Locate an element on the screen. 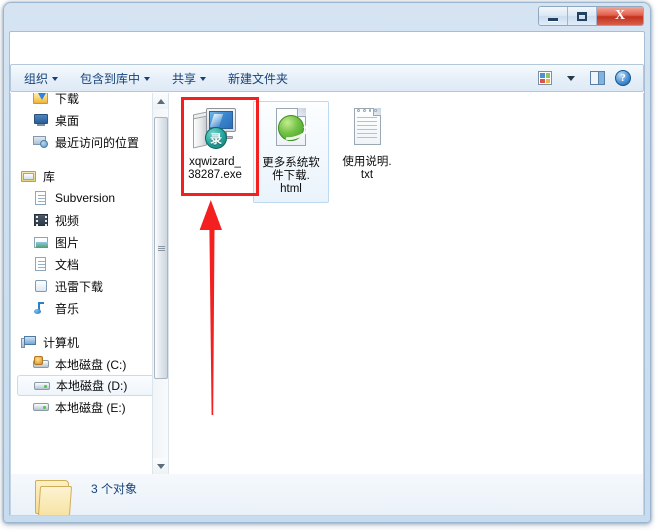 This screenshot has width=661, height=531. view-options-button is located at coordinates (545, 78).